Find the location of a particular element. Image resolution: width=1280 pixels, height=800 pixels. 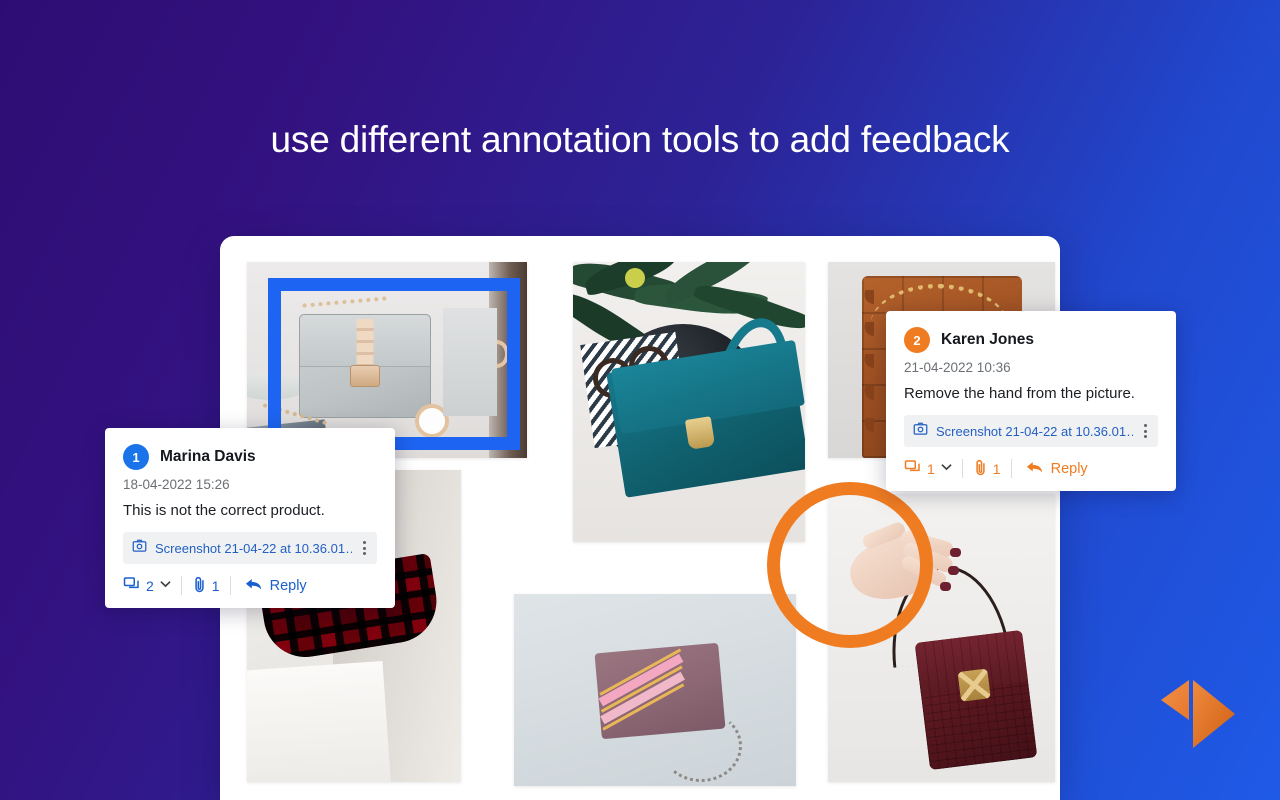

comment-timestamp: 21-04-2022 10:36 is located at coordinates (957, 367).